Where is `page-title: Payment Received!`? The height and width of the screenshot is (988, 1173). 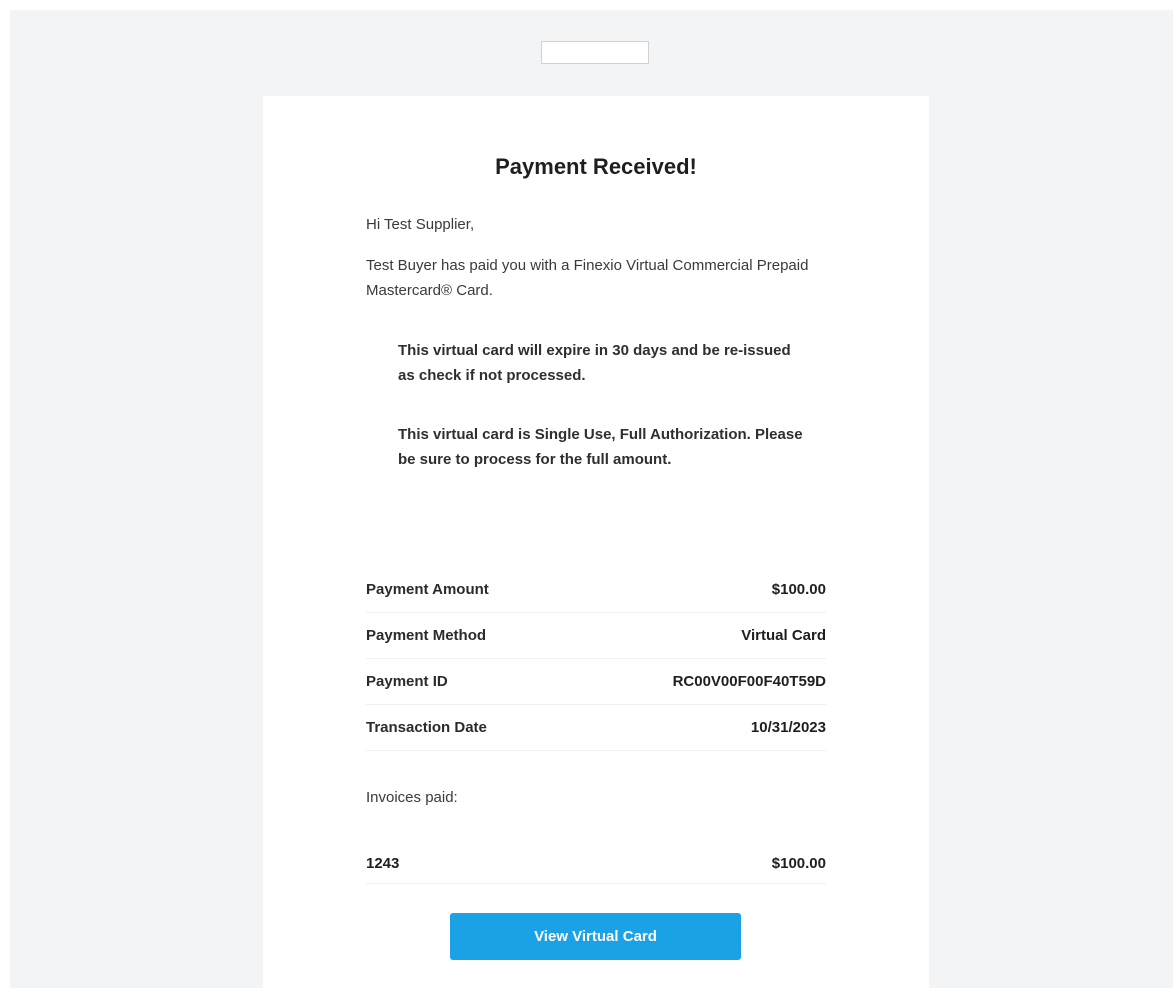
page-title: Payment Received! is located at coordinates (596, 166).